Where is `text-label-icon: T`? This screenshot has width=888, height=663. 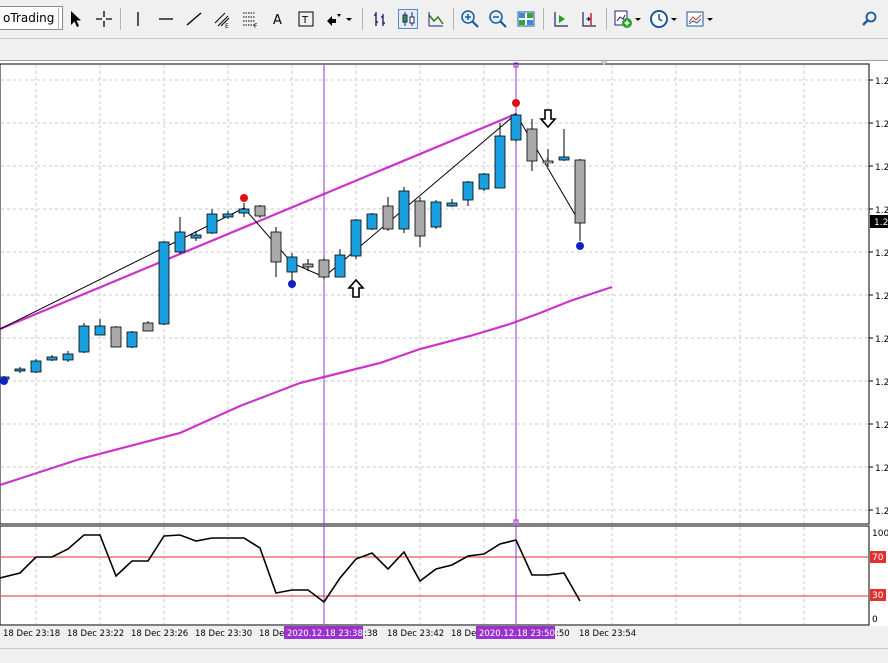 text-label-icon: T is located at coordinates (306, 19).